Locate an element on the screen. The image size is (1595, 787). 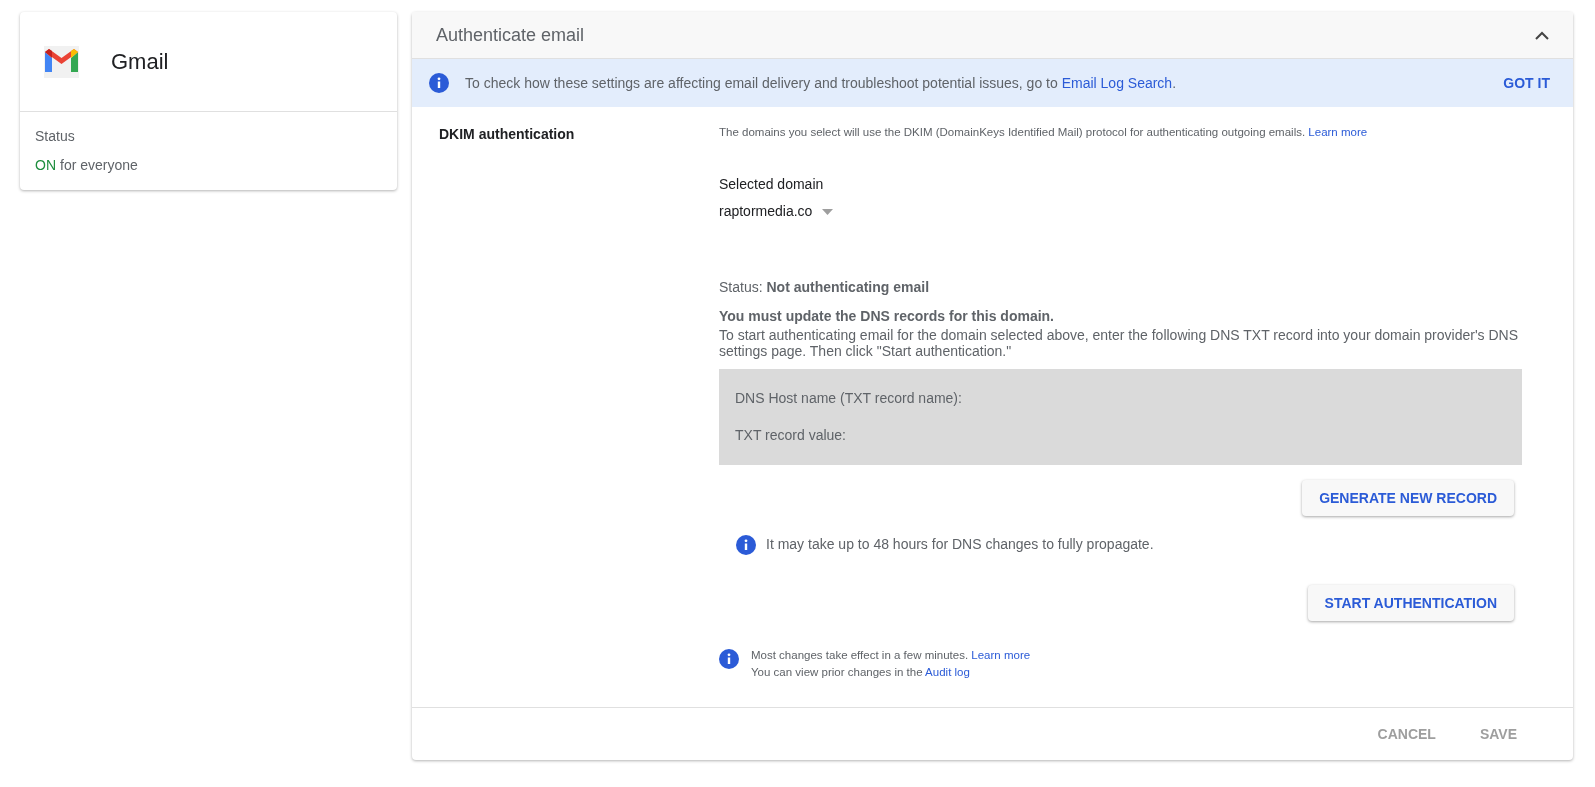
banner-text: To check how these settings are affecting email delivery and troubleshoot potential issues, go to Email Log Search. is located at coordinates (821, 83).